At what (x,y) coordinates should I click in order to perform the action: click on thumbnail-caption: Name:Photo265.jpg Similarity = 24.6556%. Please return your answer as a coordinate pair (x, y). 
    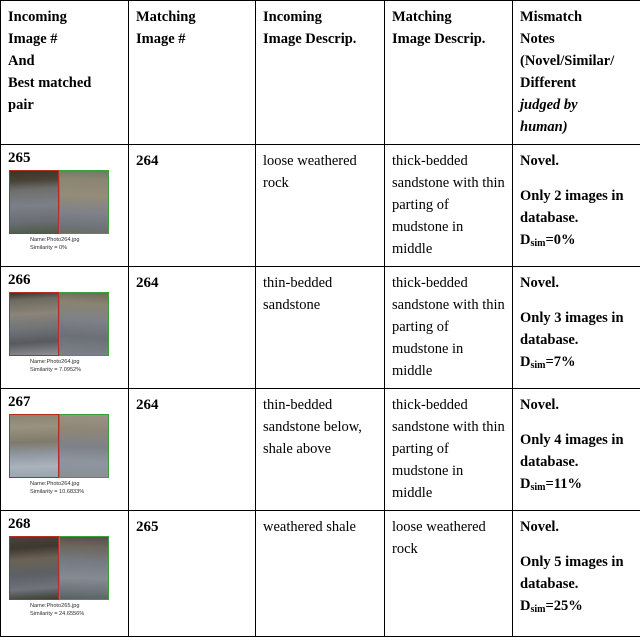
    Looking at the image, I should click on (76, 610).